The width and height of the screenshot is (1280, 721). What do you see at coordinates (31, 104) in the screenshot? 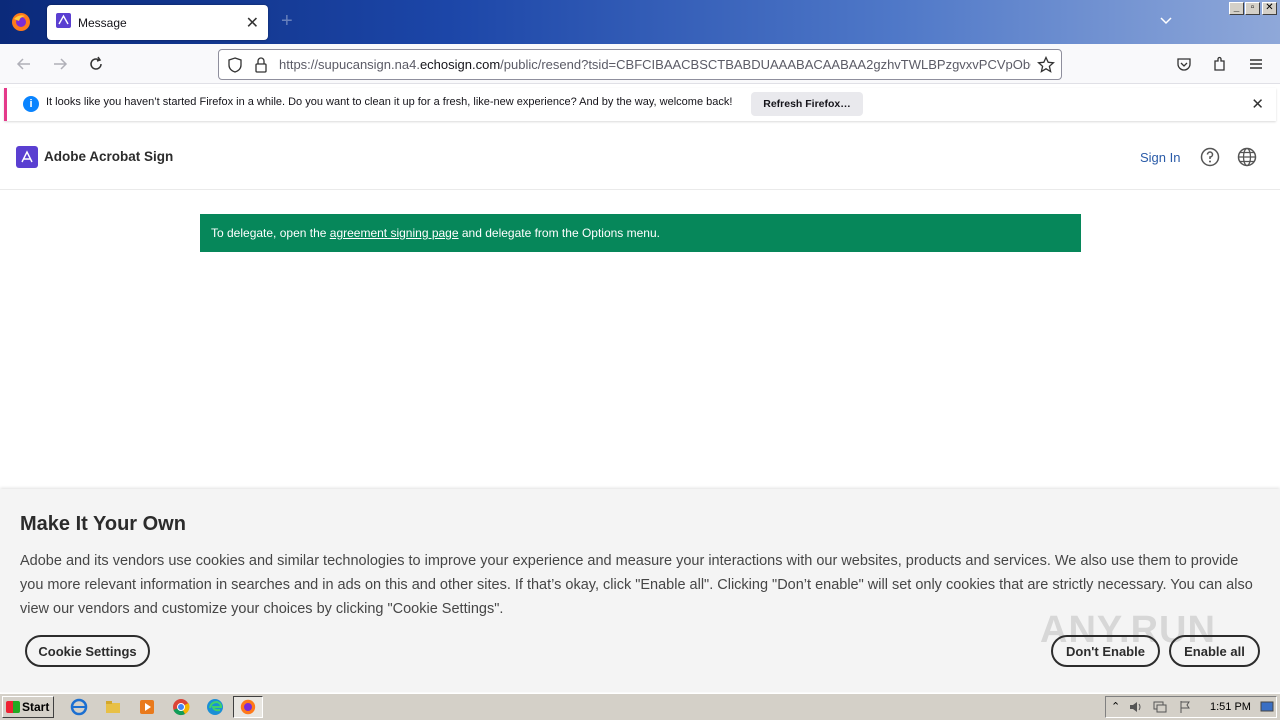
I see `info-icon: i` at bounding box center [31, 104].